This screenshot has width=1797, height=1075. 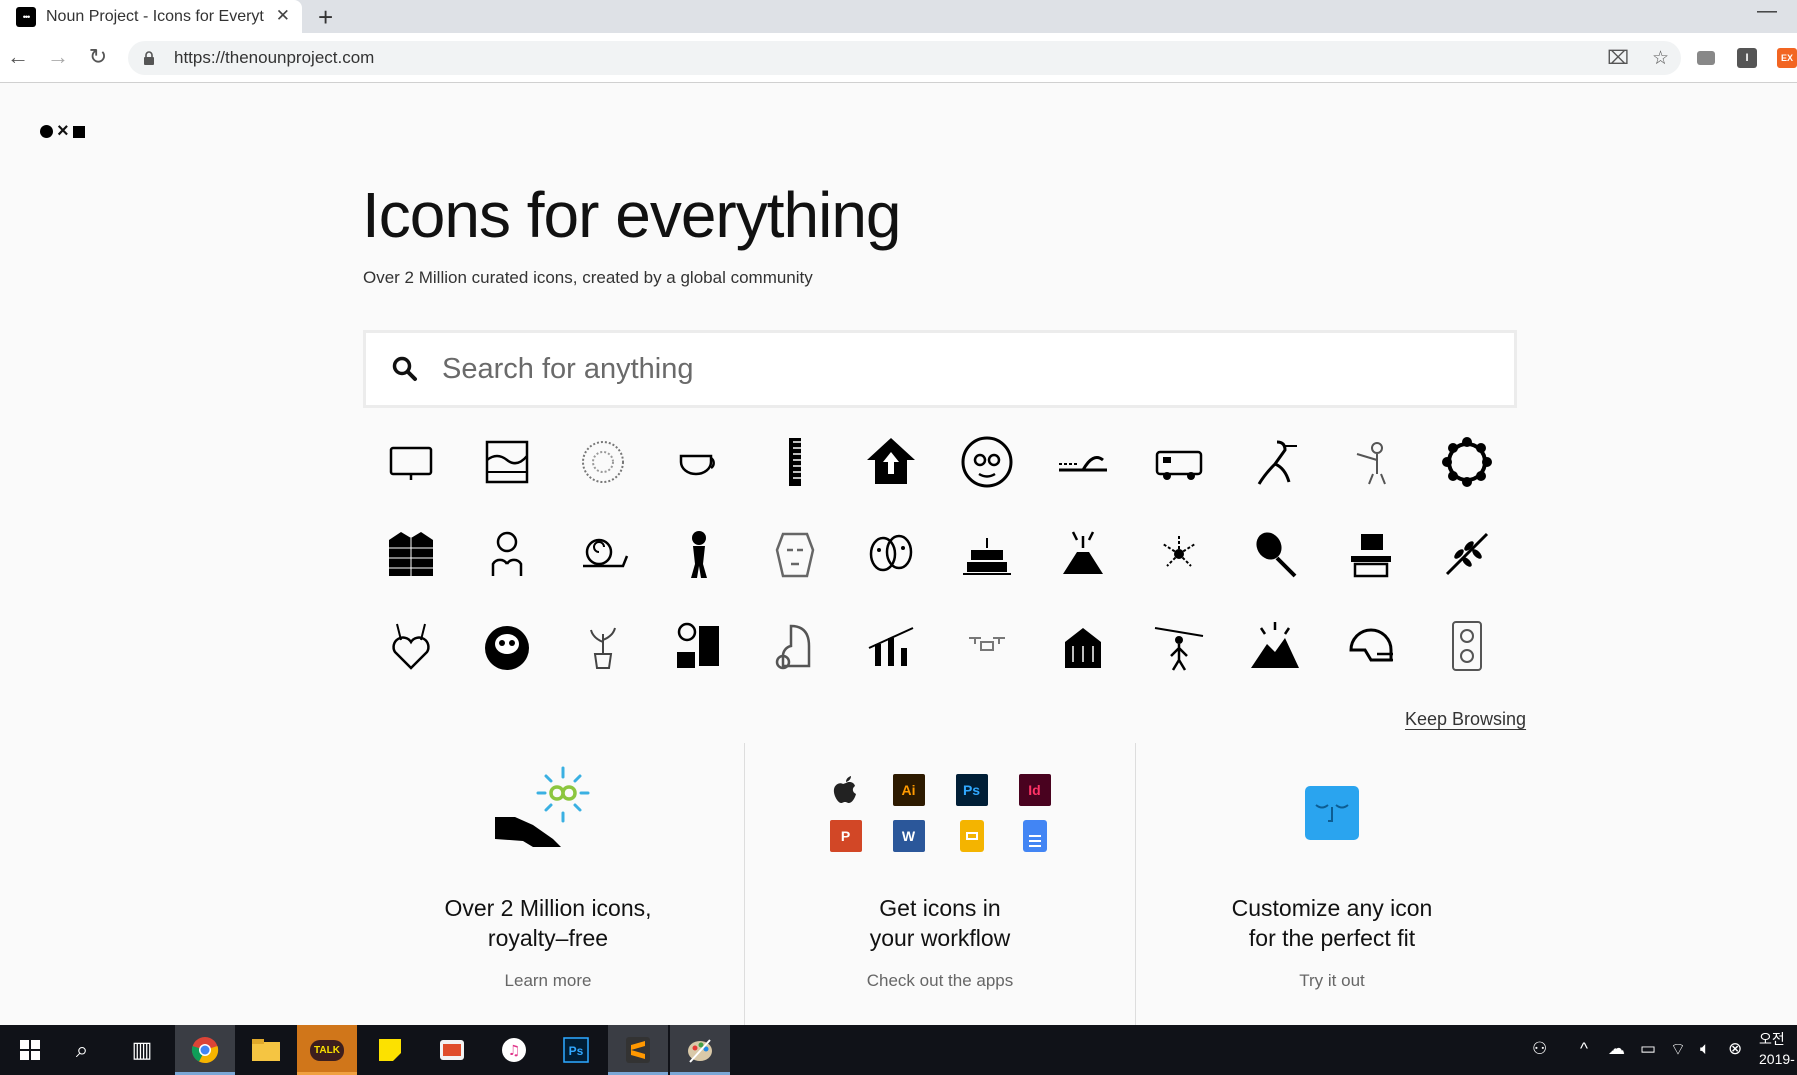 I want to click on svg-text: Ps, so click(x=576, y=1051).